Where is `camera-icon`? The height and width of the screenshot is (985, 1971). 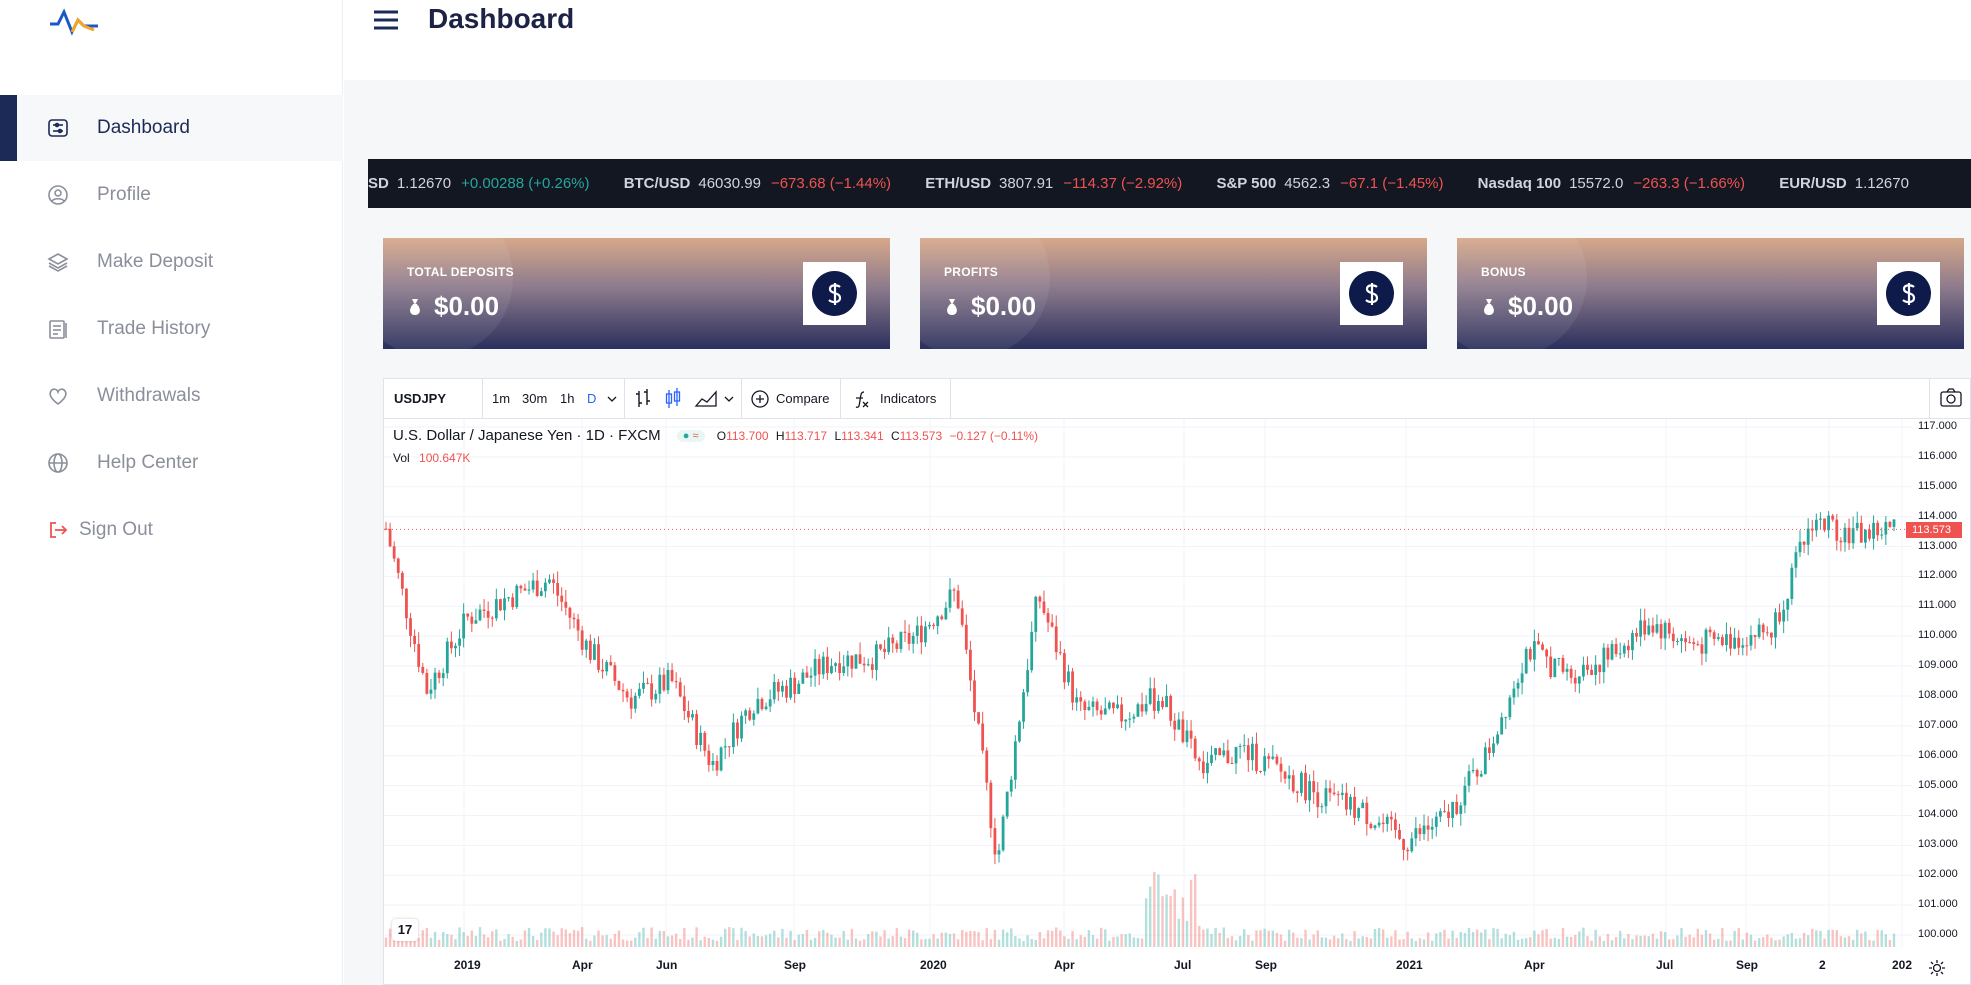
camera-icon is located at coordinates (1951, 399).